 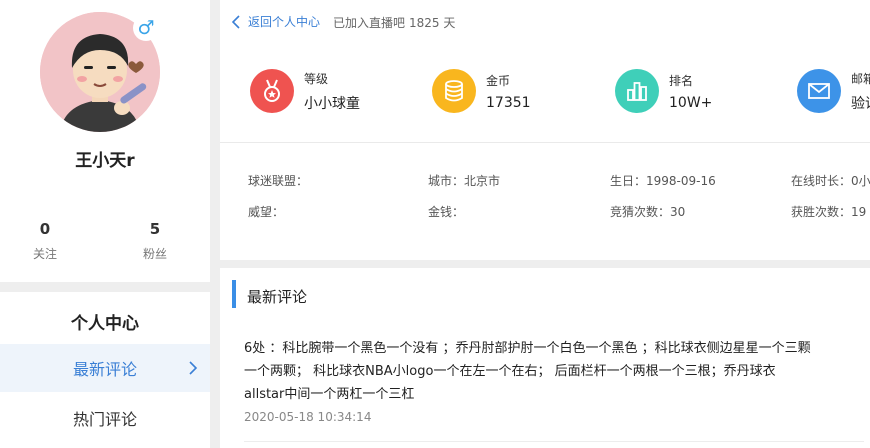 I want to click on chevron-left-icon, so click(x=236, y=21).